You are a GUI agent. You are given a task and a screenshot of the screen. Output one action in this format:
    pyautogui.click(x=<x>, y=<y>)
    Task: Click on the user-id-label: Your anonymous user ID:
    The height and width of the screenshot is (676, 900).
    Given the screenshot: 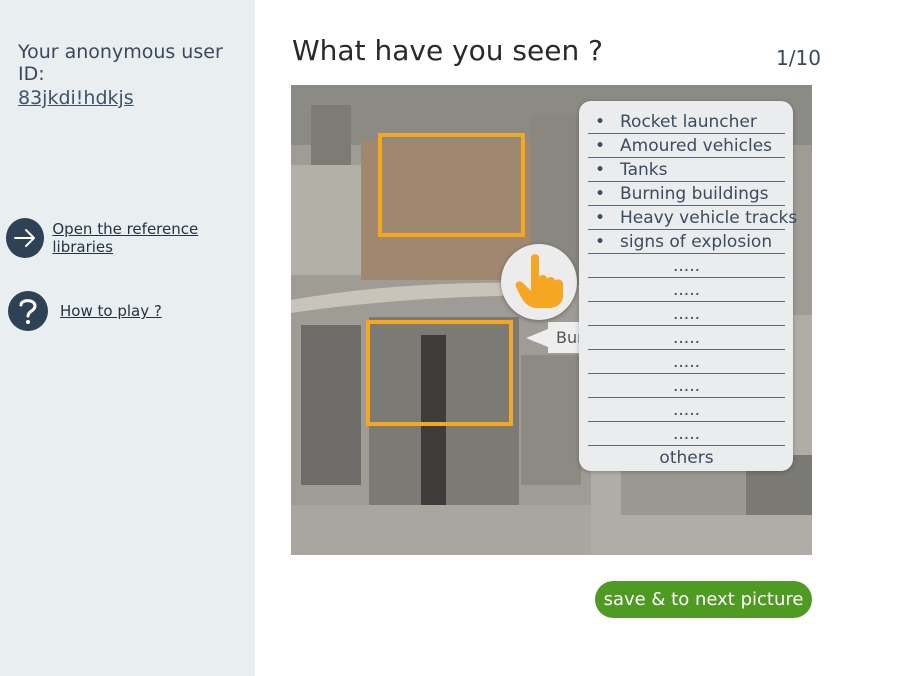 What is the action you would take?
    pyautogui.click(x=120, y=63)
    